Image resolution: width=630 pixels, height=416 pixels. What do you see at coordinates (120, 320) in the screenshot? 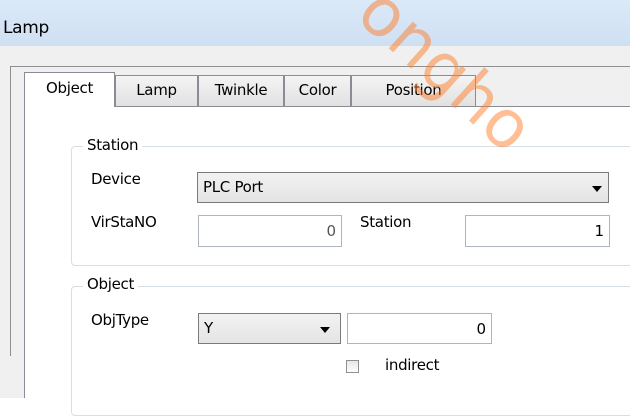
I see `objtype-label: ObjType` at bounding box center [120, 320].